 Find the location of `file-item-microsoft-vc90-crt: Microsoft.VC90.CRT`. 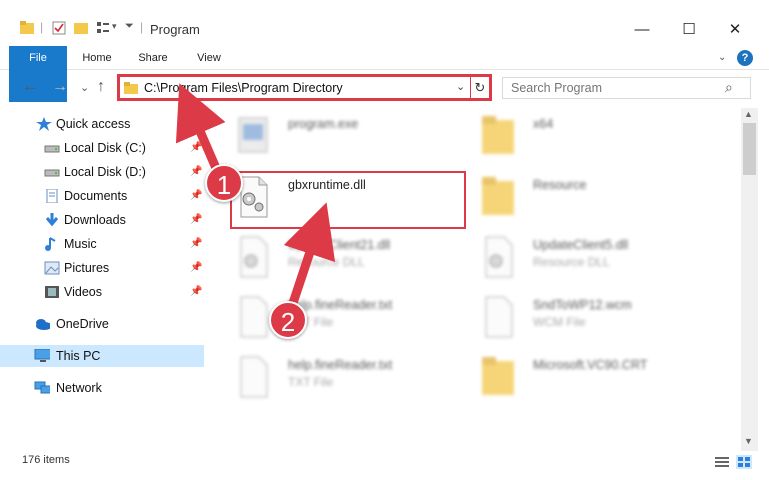

file-item-microsoft-vc90-crt: Microsoft.VC90.CRT is located at coordinates (598, 381).